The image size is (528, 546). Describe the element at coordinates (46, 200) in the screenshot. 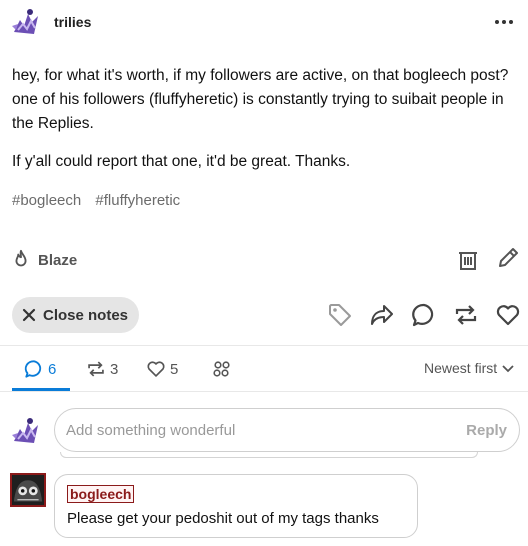

I see `tag-link: #bogleech` at that location.